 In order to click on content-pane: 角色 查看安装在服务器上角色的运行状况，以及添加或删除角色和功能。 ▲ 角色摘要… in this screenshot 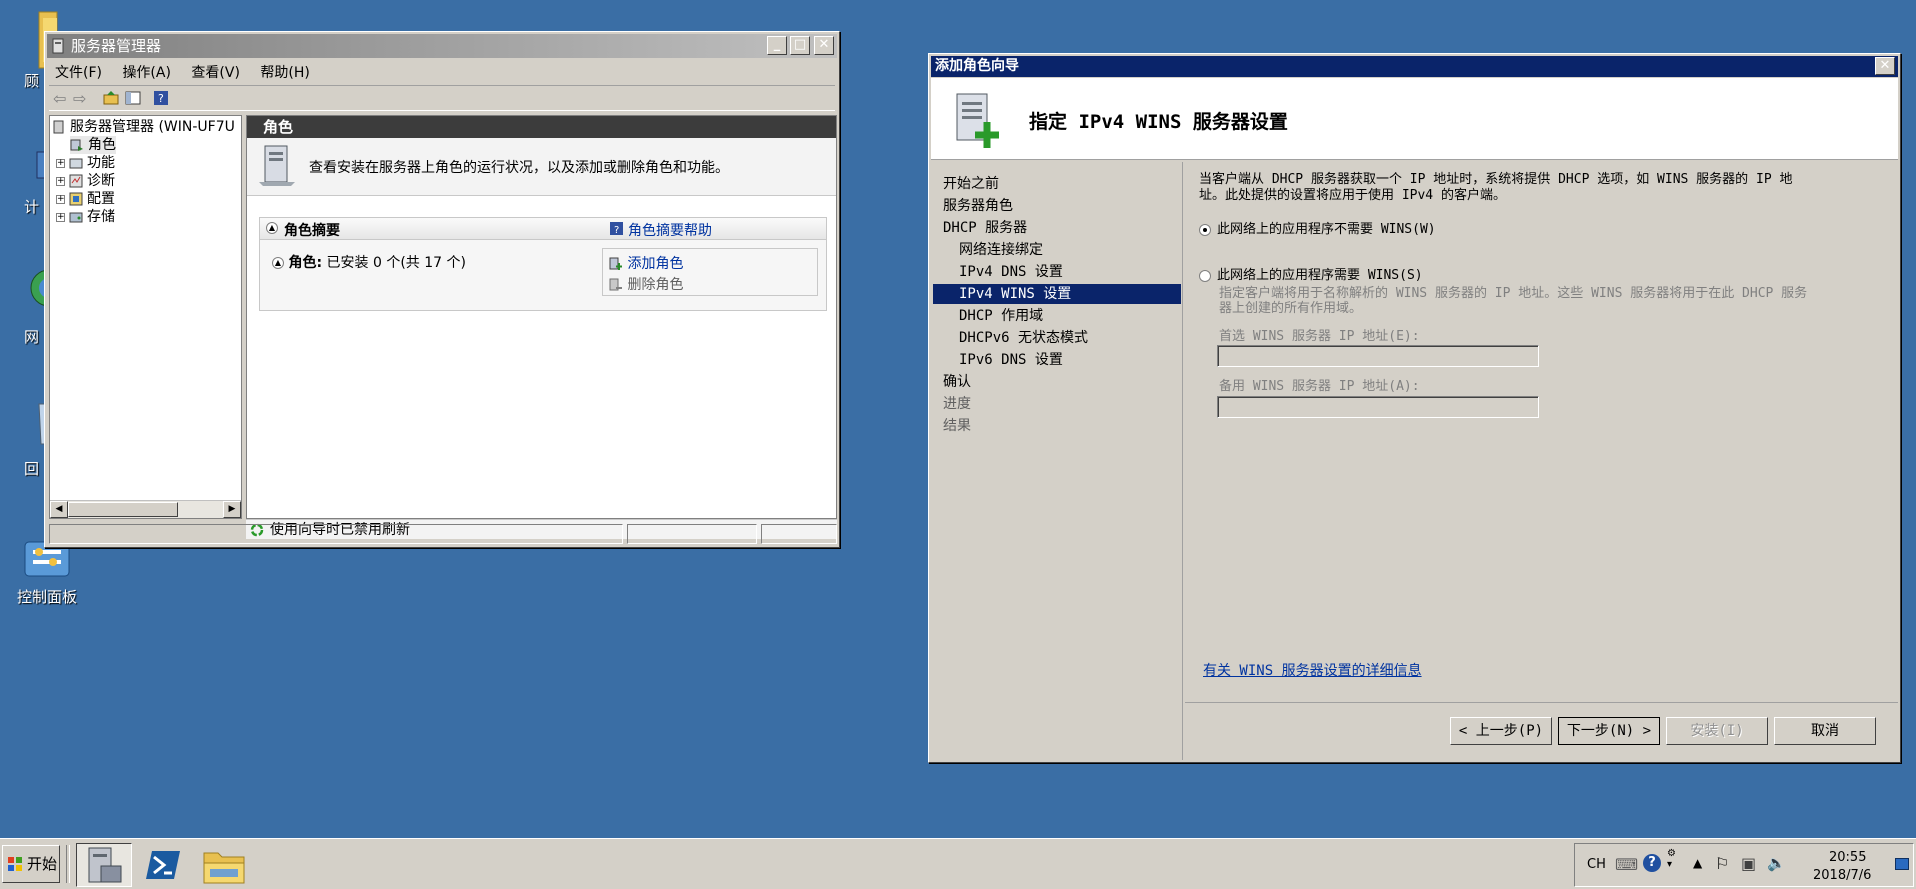, I will do `click(541, 317)`.